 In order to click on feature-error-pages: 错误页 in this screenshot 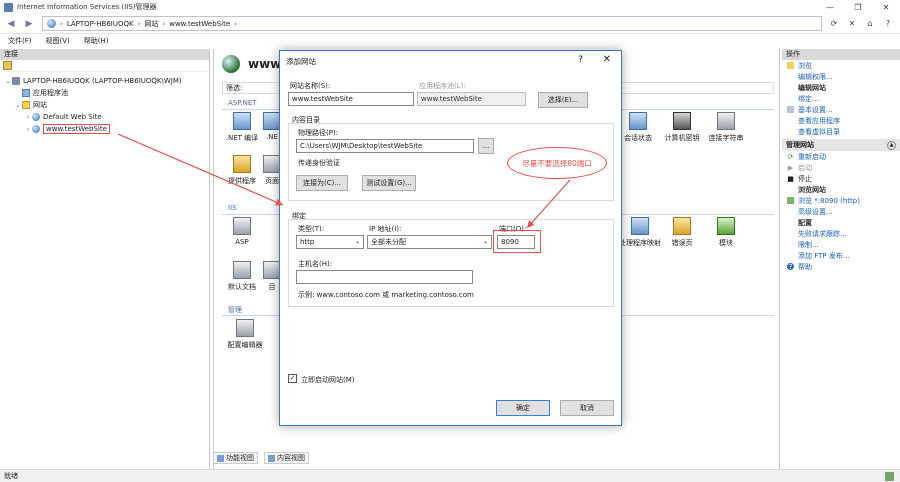, I will do `click(682, 232)`.